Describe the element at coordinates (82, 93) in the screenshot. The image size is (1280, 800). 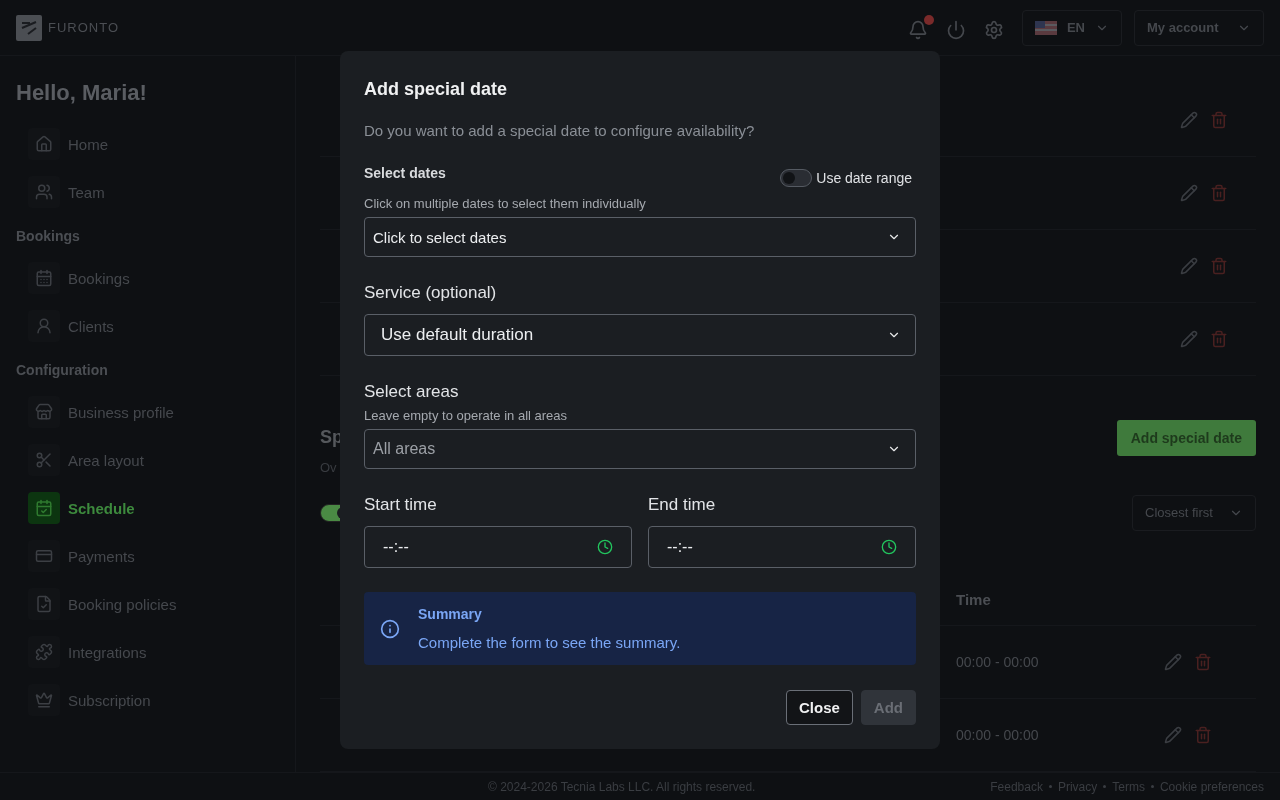
I see `greeting: Hello, Maria!` at that location.